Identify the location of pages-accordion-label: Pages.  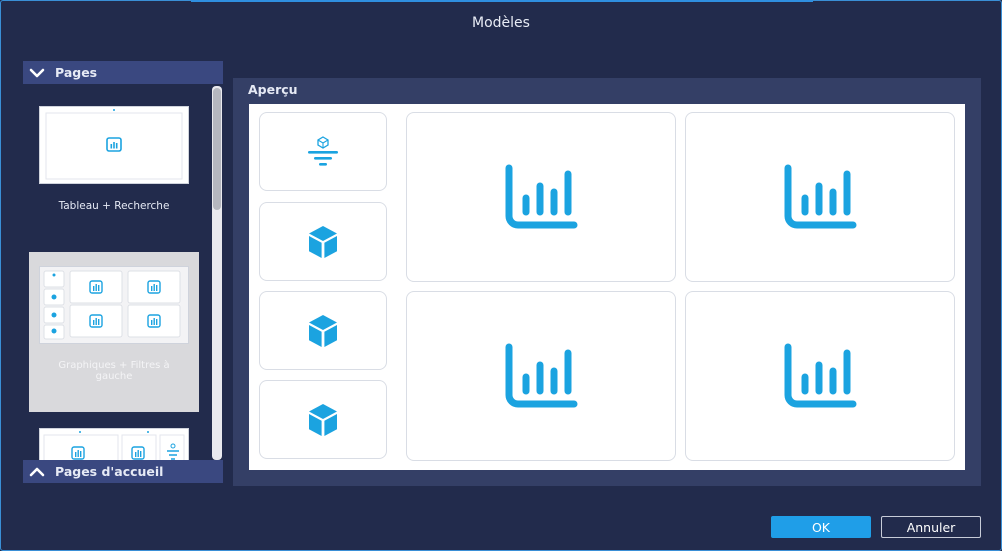
(76, 72).